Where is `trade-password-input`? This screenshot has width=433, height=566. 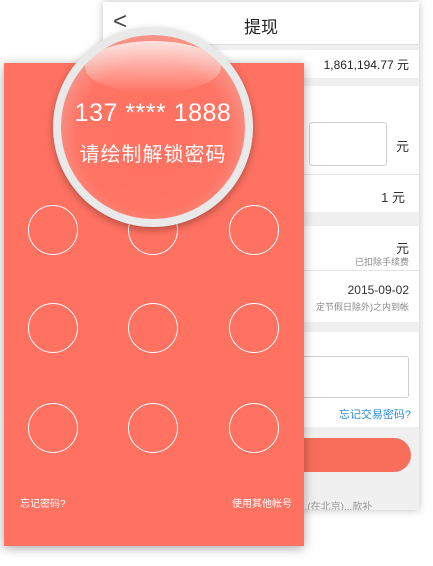 trade-password-input is located at coordinates (354, 377).